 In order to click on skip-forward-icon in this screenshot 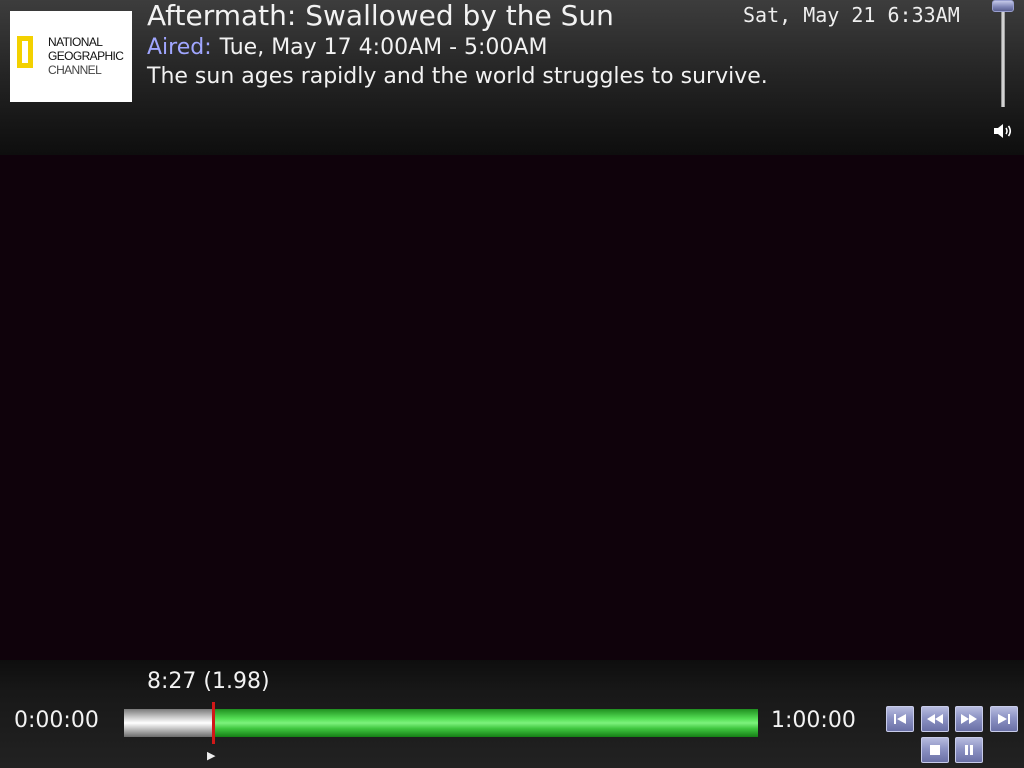, I will do `click(1004, 719)`.